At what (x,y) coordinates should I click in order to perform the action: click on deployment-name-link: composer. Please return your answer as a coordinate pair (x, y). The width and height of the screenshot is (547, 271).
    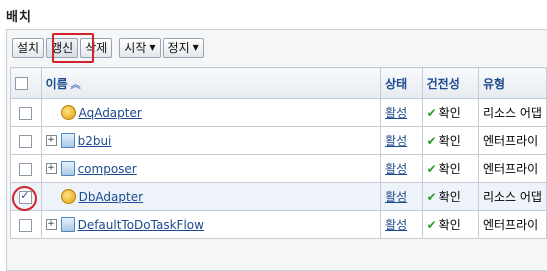
    Looking at the image, I should click on (107, 169).